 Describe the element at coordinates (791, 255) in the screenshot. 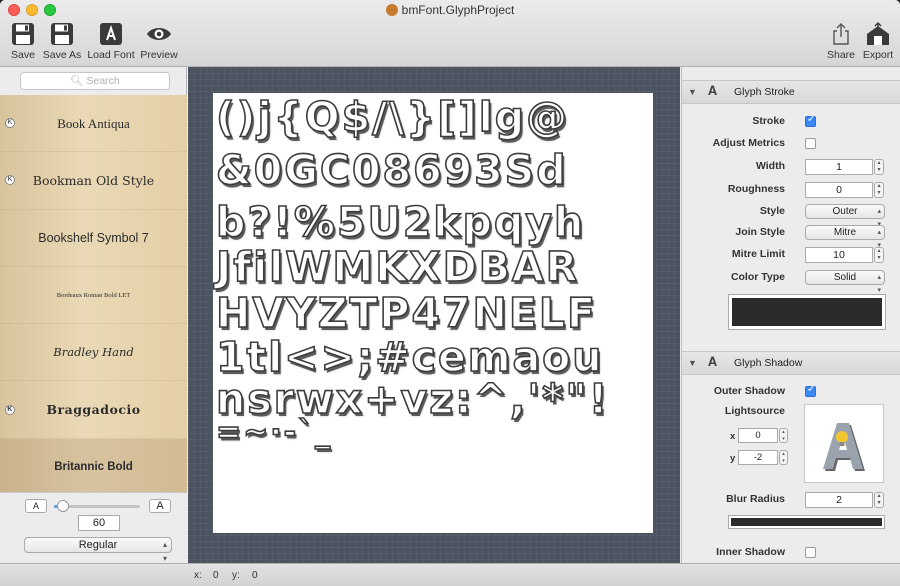

I see `mitre-limit-row: Mitre Limit 10 ▴ ▾` at that location.